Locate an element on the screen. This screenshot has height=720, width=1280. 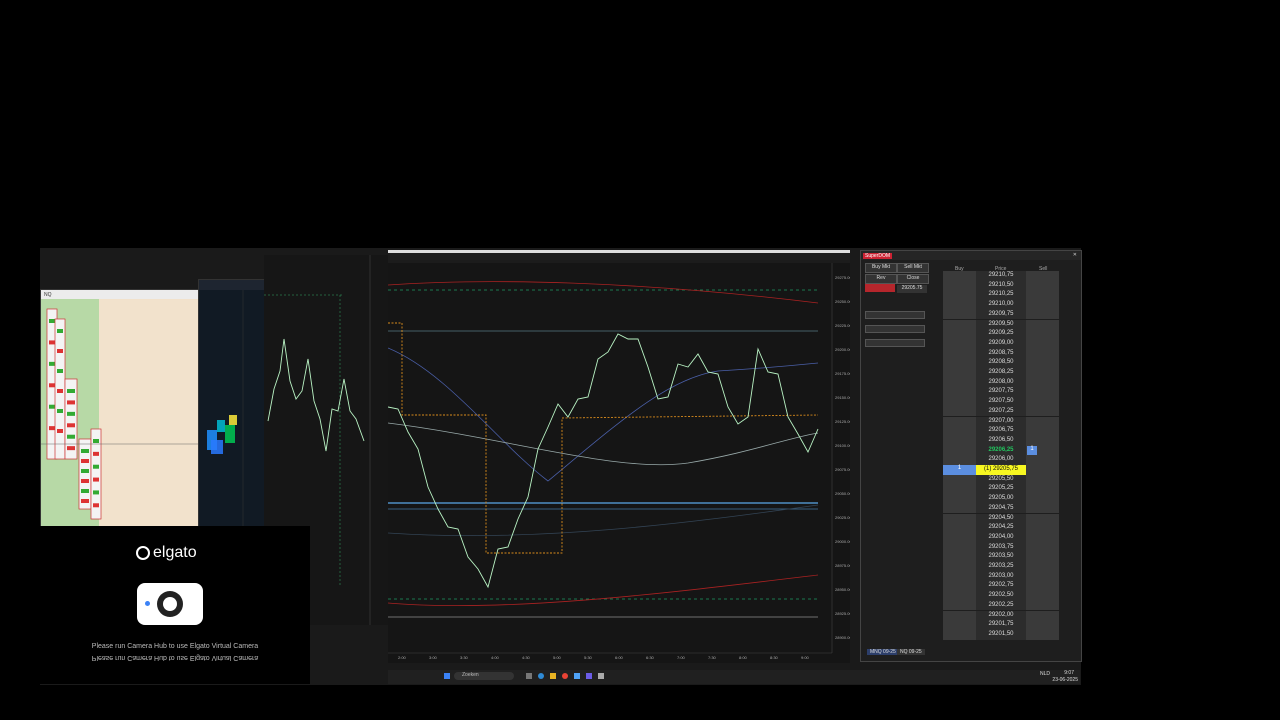
teams-icon is located at coordinates (589, 676).